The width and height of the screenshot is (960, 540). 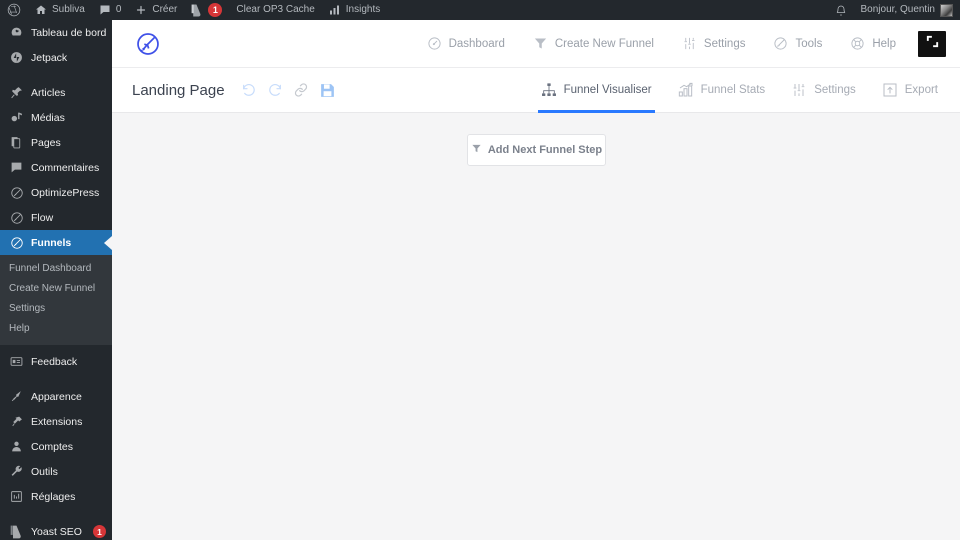 What do you see at coordinates (44, 471) in the screenshot?
I see `sidebar-item-label: Outils` at bounding box center [44, 471].